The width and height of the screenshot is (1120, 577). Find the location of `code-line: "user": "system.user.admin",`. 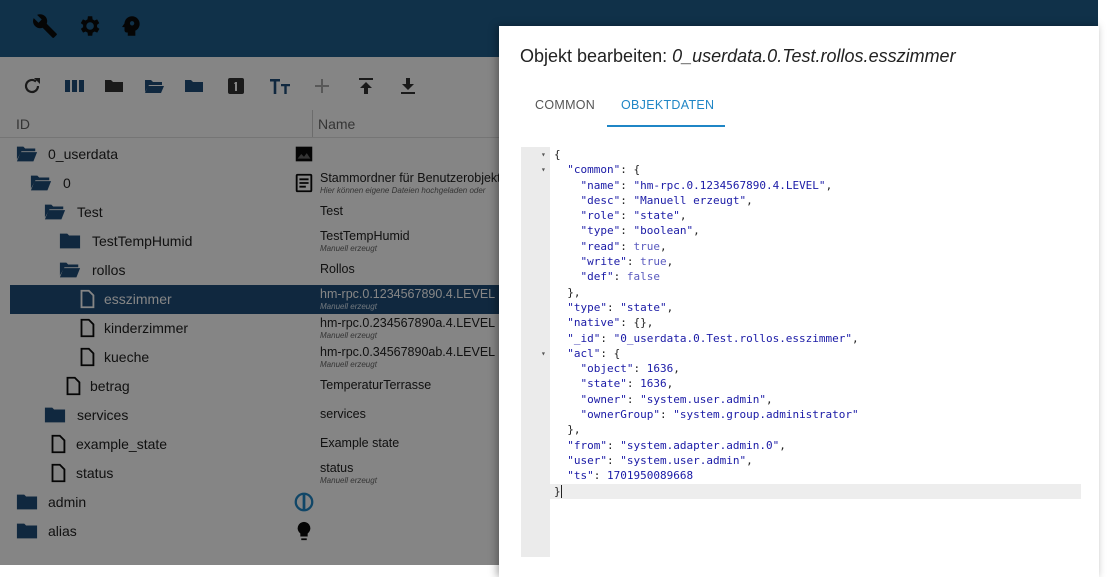

code-line: "user": "system.user.admin", is located at coordinates (817, 460).